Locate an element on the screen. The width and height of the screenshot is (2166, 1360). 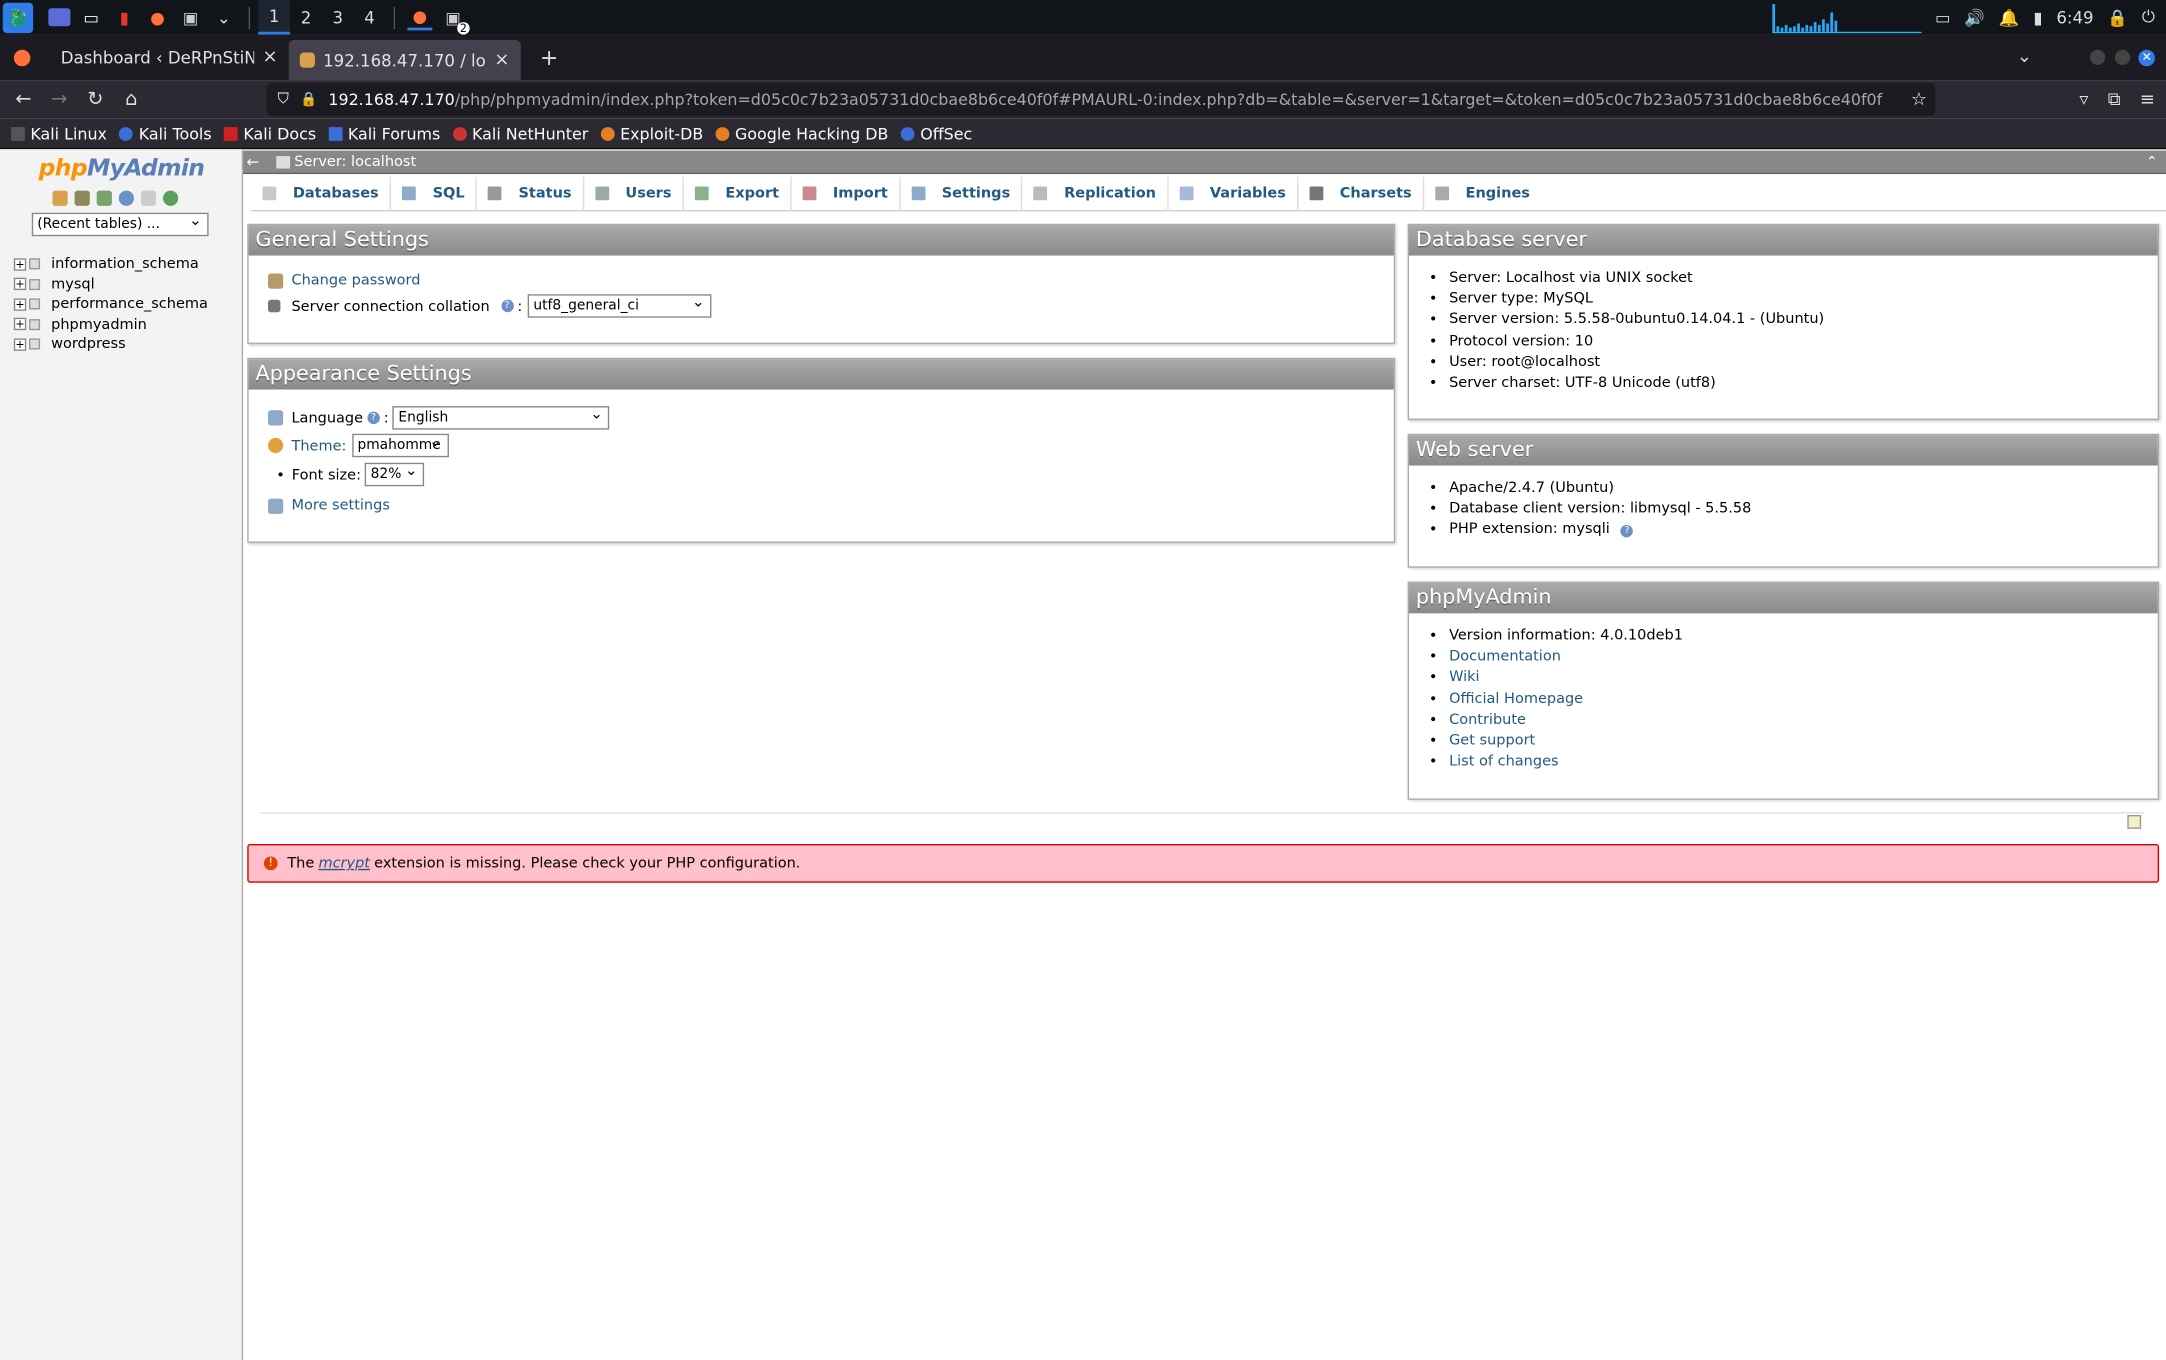
menu-icon: ≡ is located at coordinates (2147, 99).